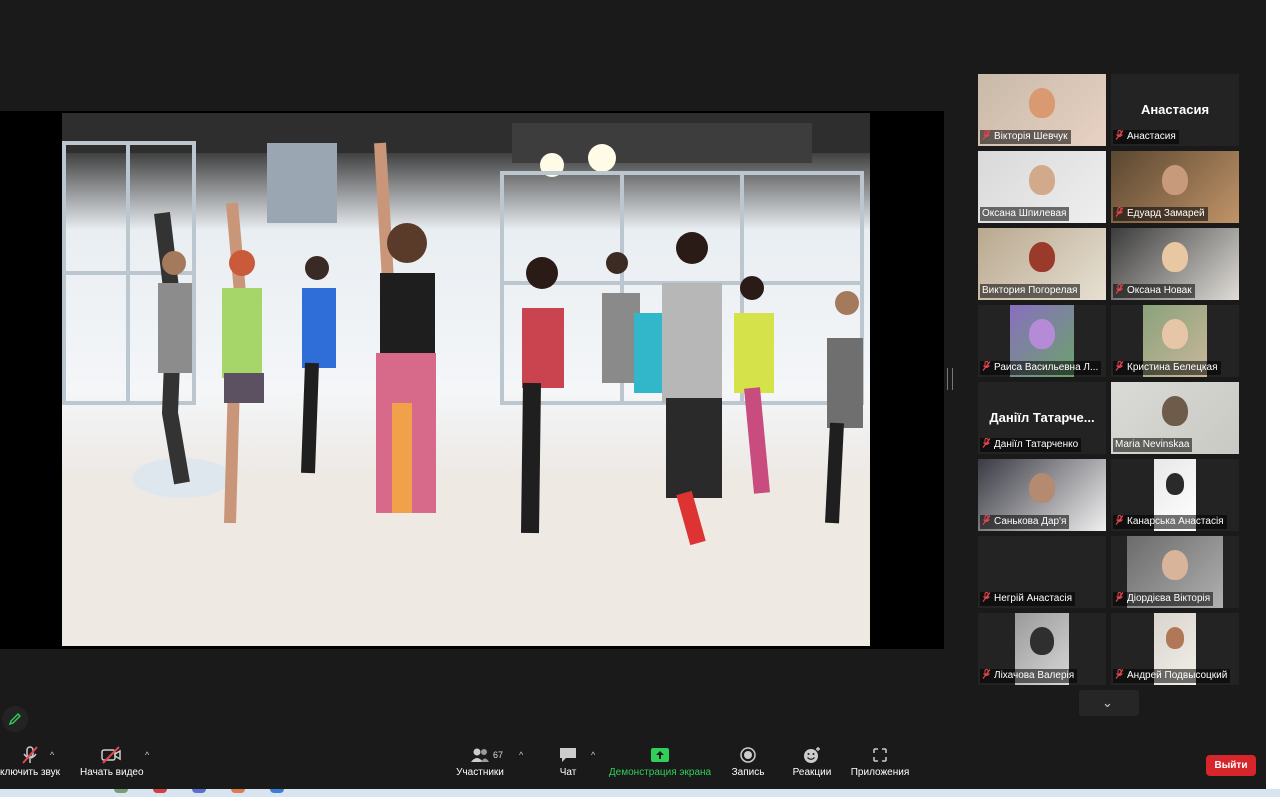 This screenshot has height=797, width=1280. I want to click on participant-name: Оксана Шпилевая, so click(1024, 213).